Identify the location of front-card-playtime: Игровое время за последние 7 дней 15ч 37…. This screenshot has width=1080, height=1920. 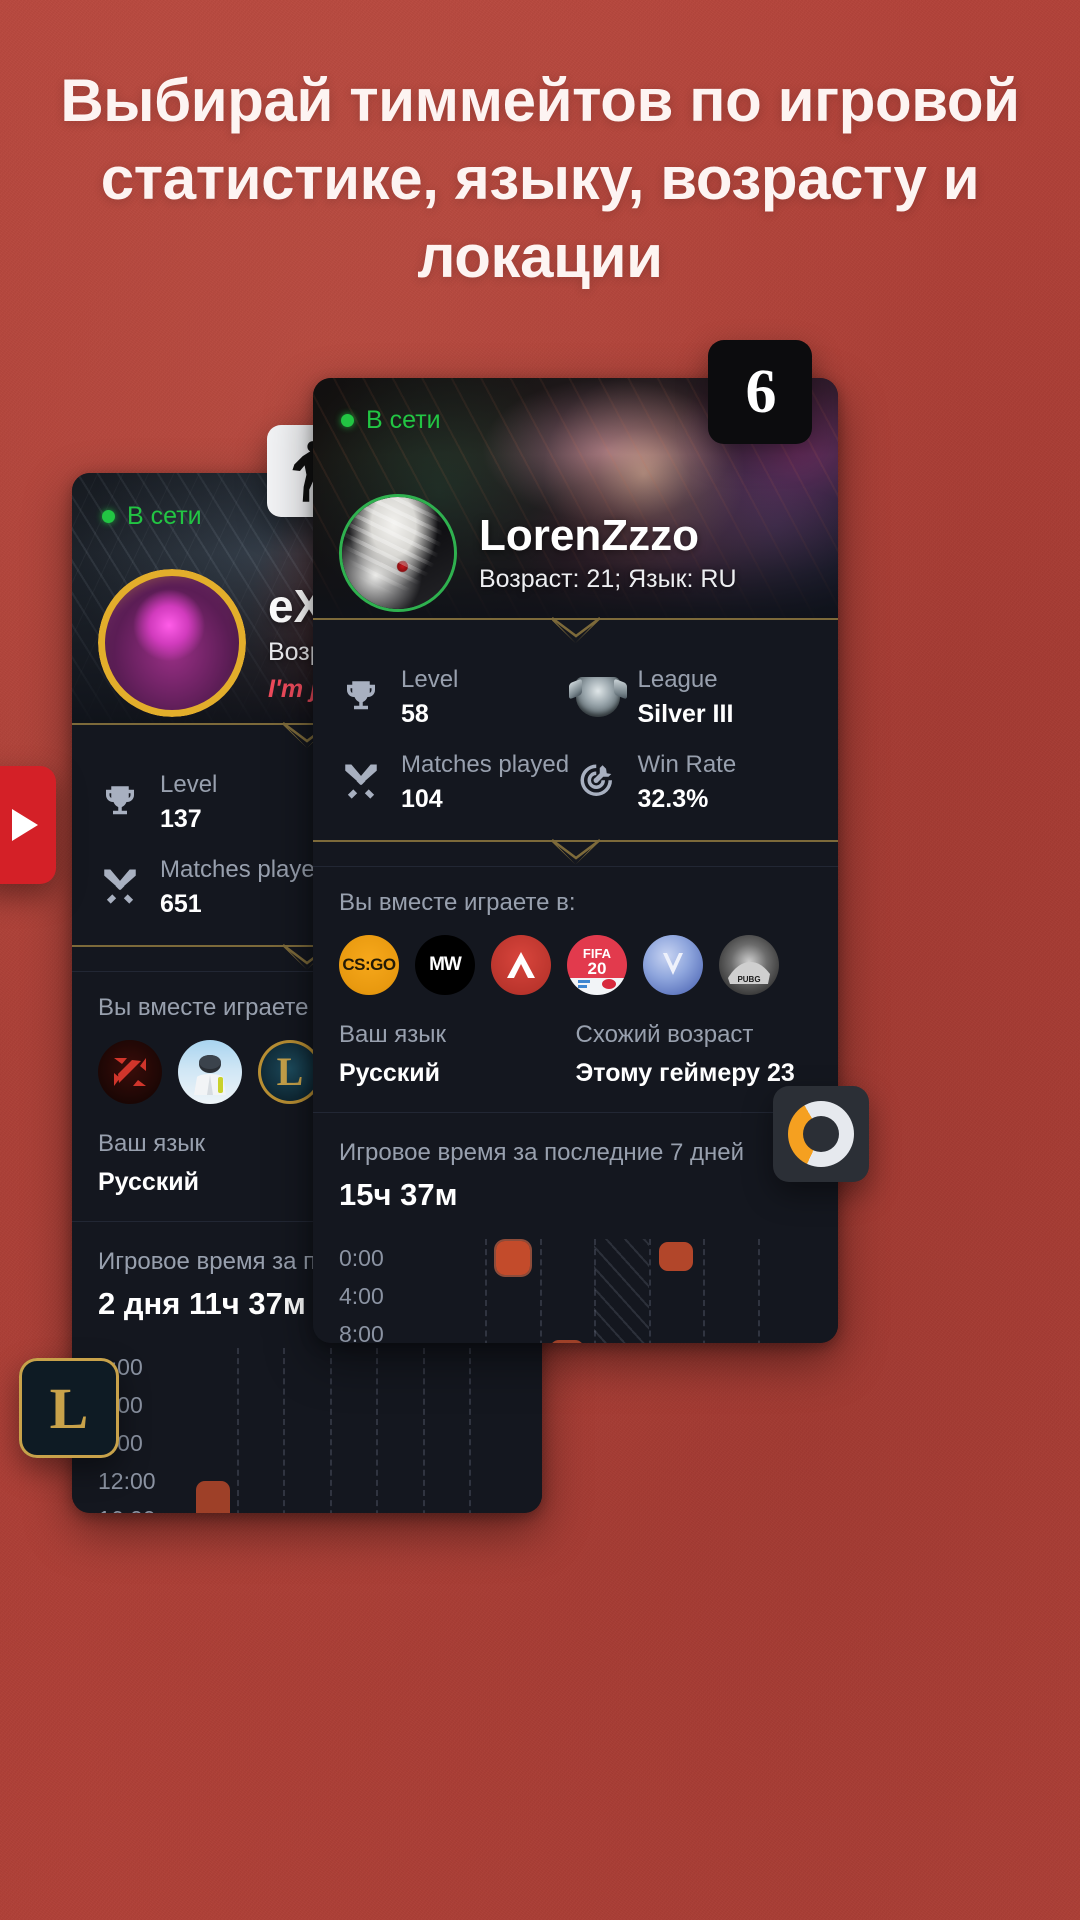
(575, 1227).